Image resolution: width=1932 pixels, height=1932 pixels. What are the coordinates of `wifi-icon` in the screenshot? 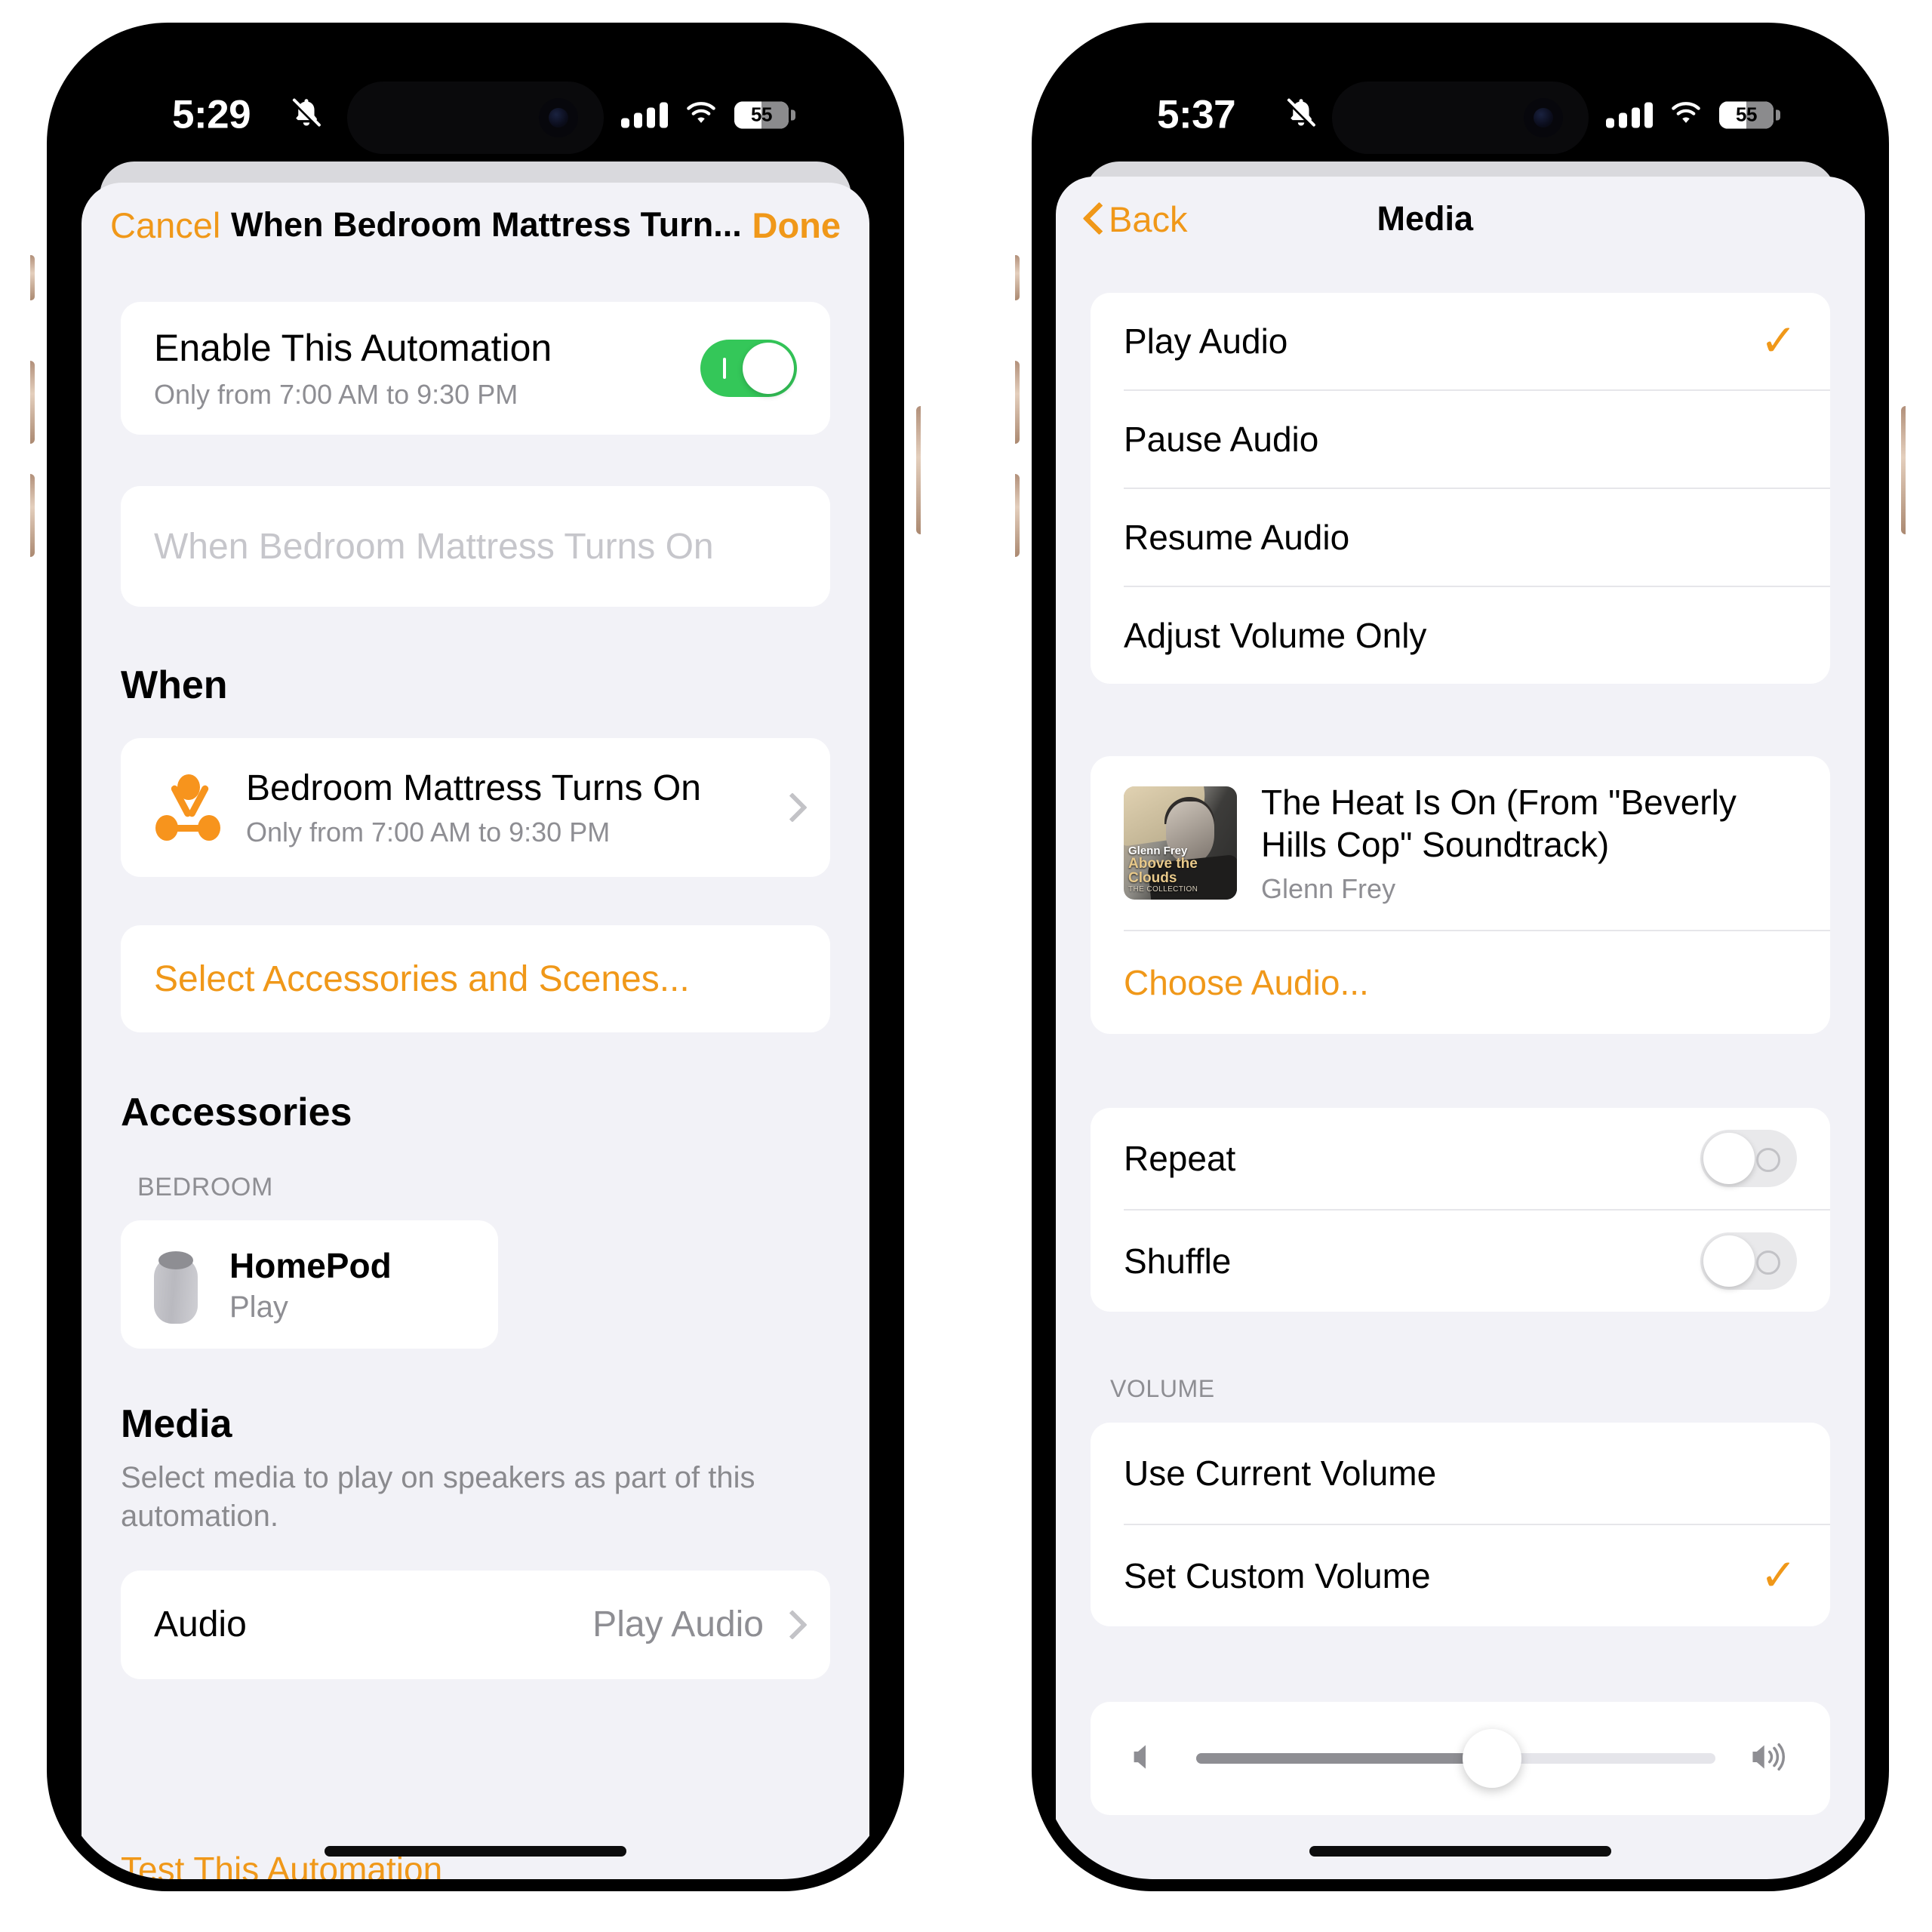 It's located at (701, 115).